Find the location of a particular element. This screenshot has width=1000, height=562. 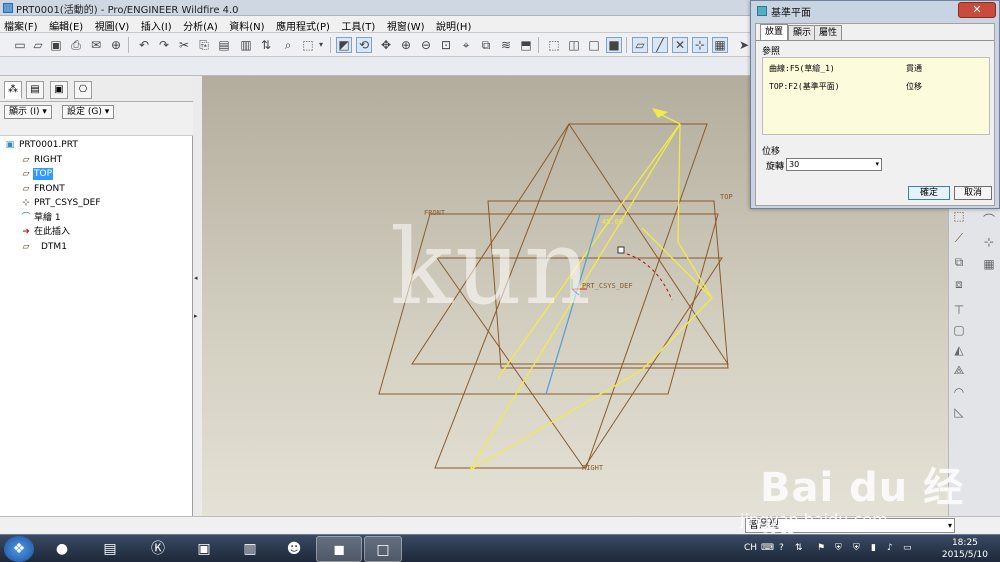

menu-file: 檔案(F) is located at coordinates (21, 24).